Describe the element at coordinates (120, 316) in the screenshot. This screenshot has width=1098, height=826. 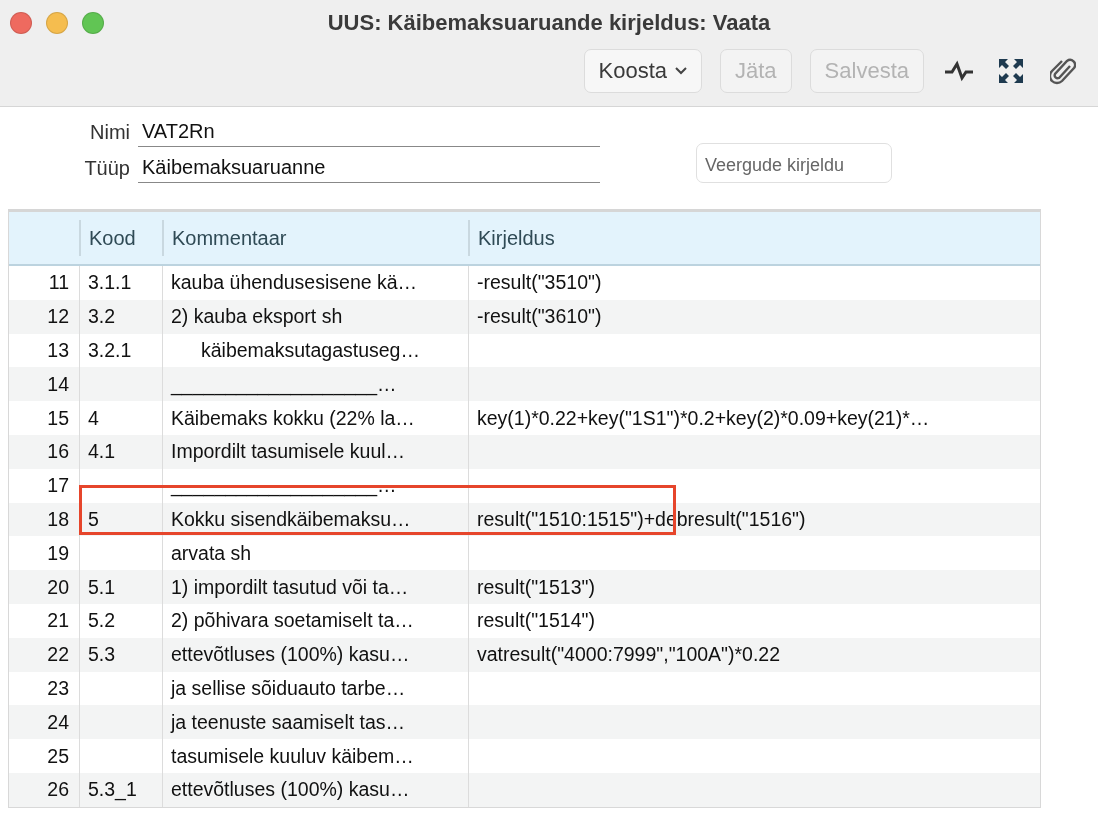
I see `table-cell: 3.2` at that location.